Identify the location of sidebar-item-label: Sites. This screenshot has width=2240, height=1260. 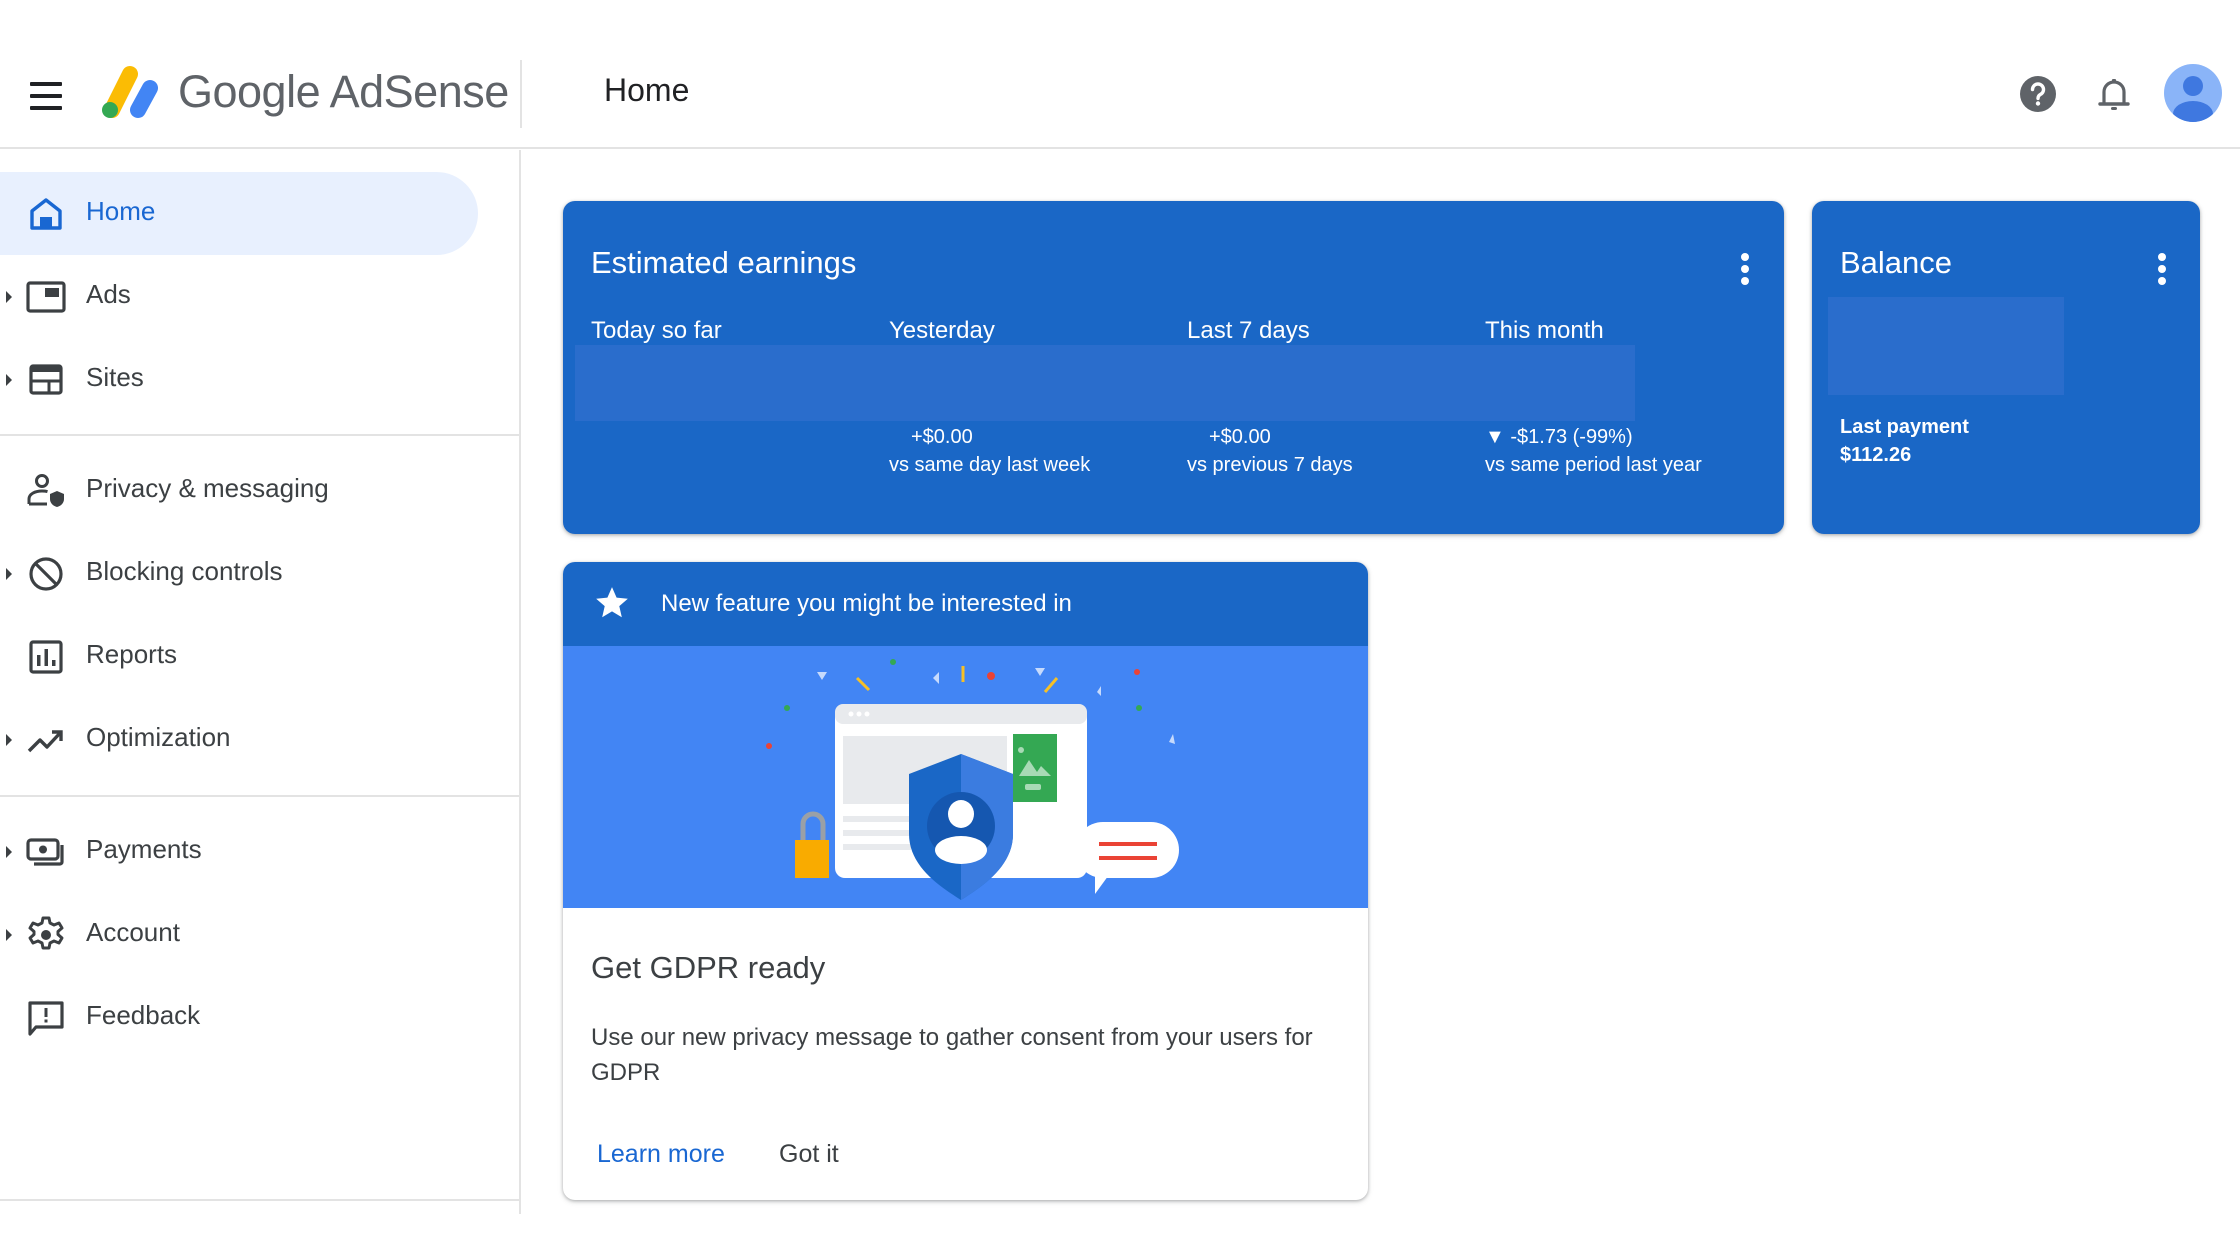
(115, 377).